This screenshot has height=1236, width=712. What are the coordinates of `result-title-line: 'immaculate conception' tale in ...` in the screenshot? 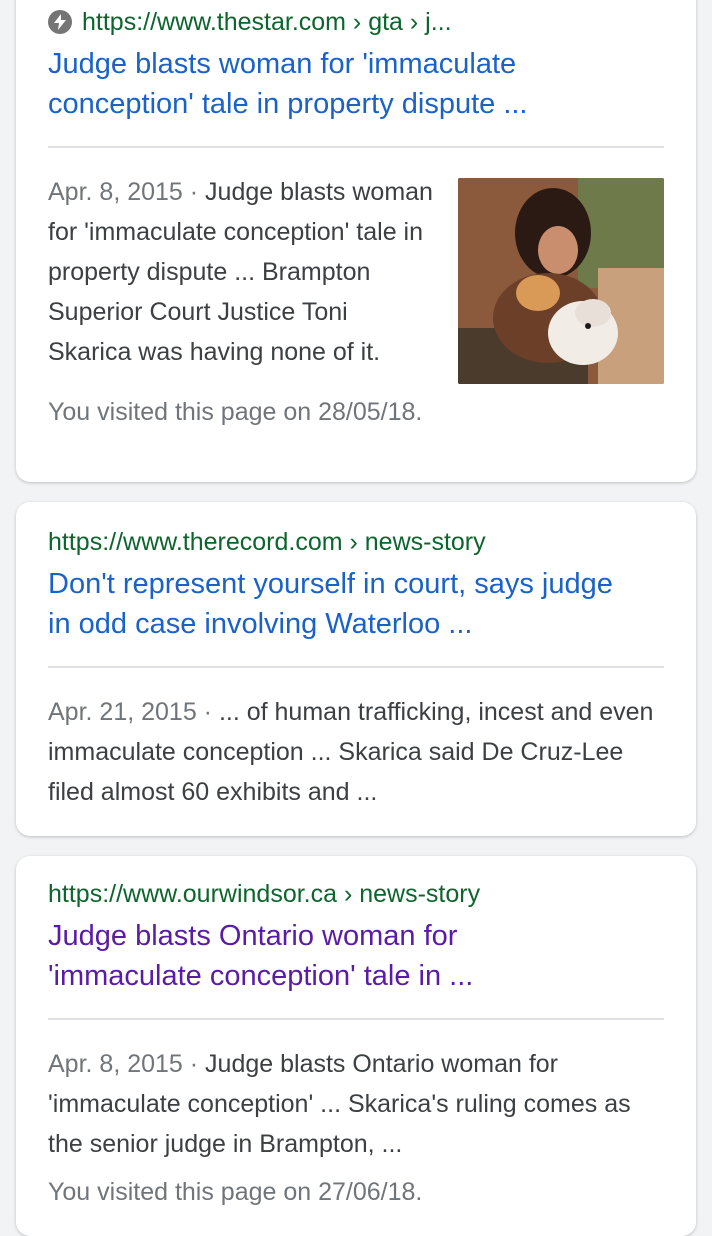 It's located at (261, 976).